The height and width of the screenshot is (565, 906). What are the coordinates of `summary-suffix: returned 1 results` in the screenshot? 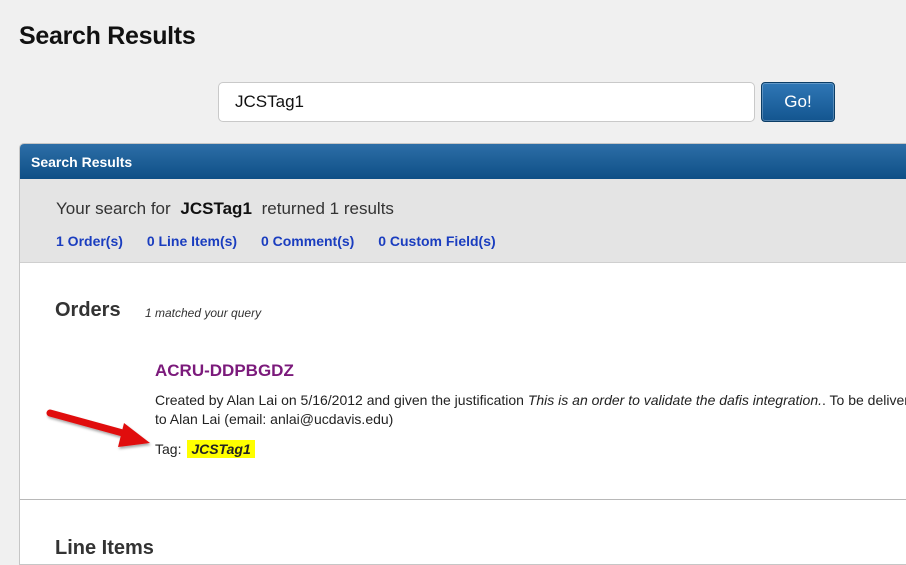 It's located at (327, 208).